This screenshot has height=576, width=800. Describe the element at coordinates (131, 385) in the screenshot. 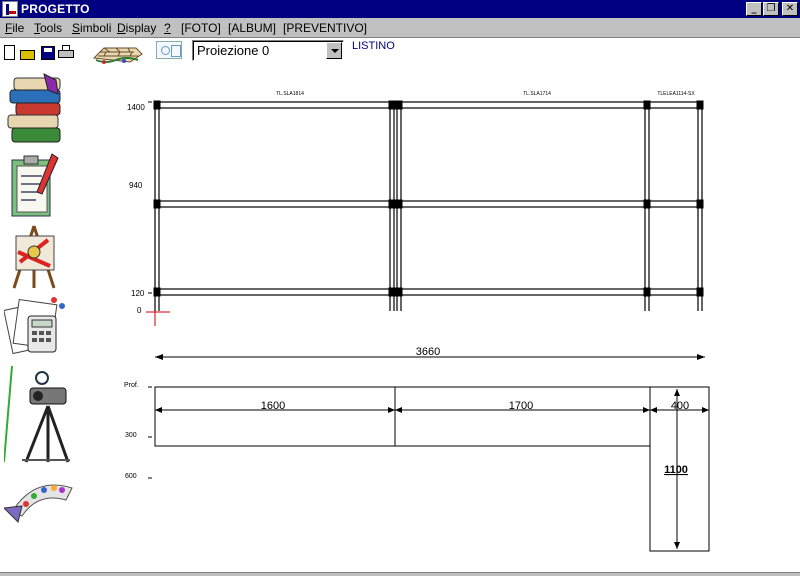

I see `depth-label-prof: Prof.` at that location.